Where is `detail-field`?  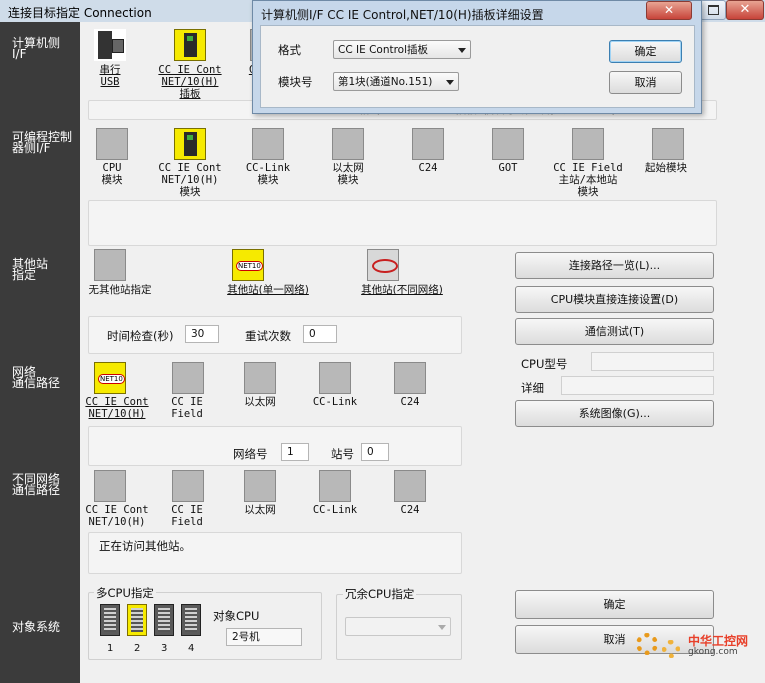 detail-field is located at coordinates (637, 385).